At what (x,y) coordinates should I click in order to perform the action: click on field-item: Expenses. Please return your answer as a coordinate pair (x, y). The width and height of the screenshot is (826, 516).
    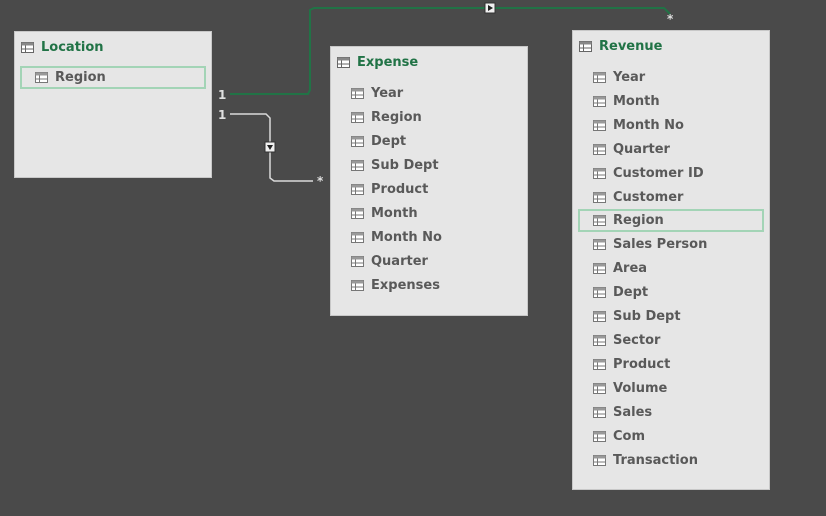
    Looking at the image, I should click on (429, 285).